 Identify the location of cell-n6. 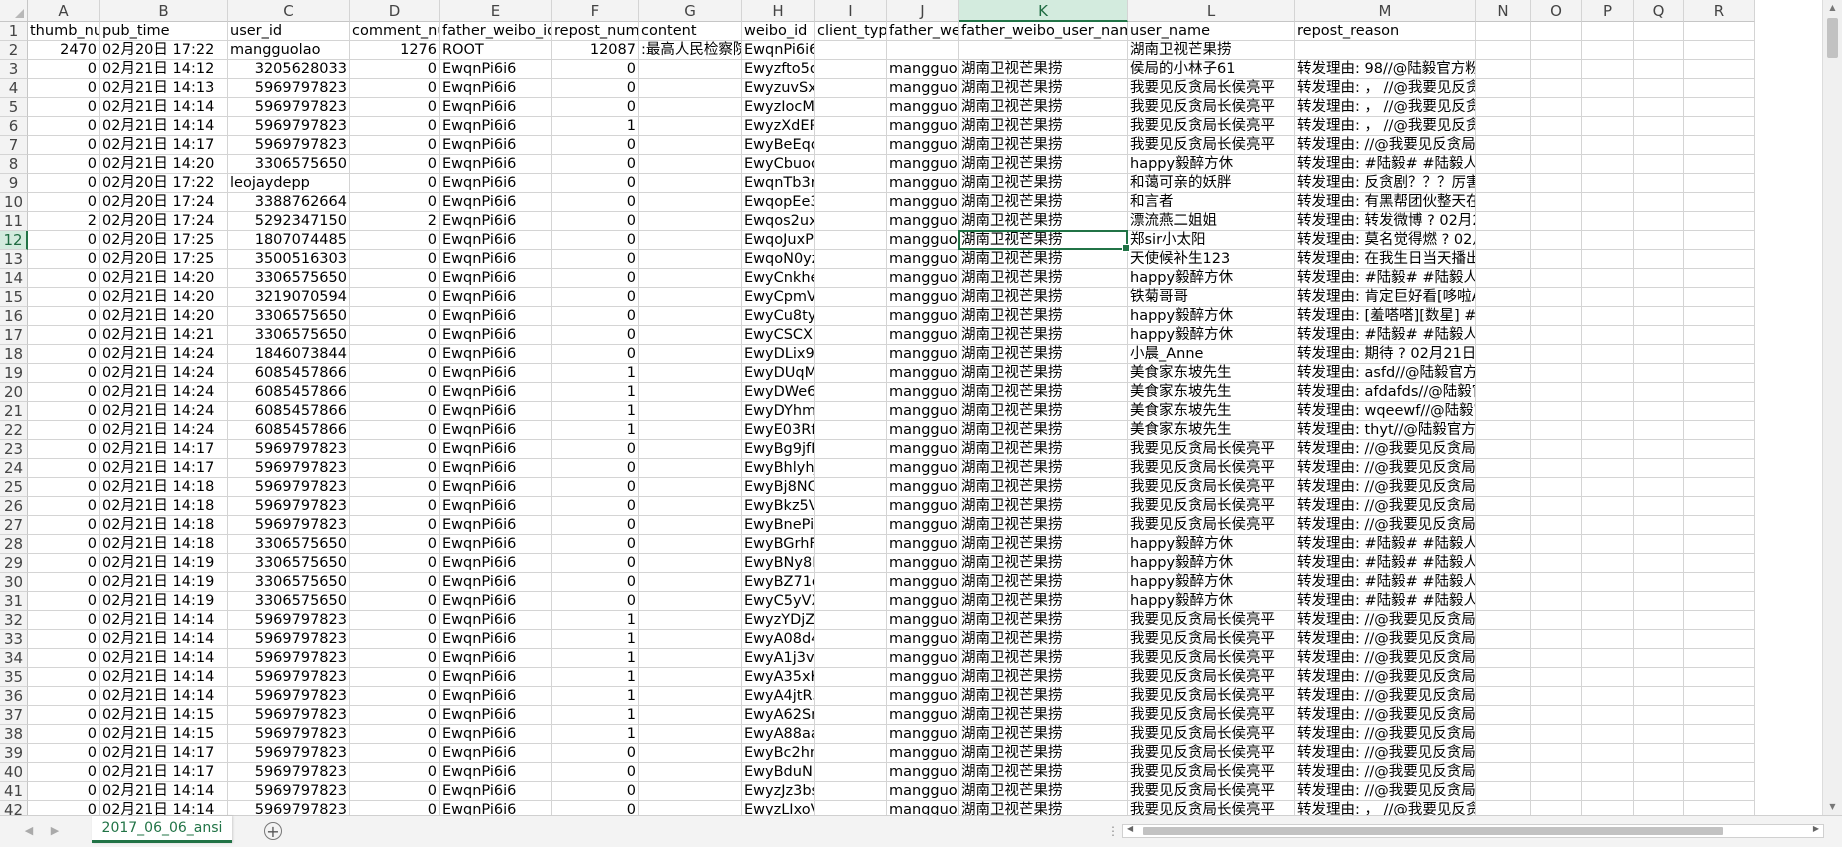
(1503, 126).